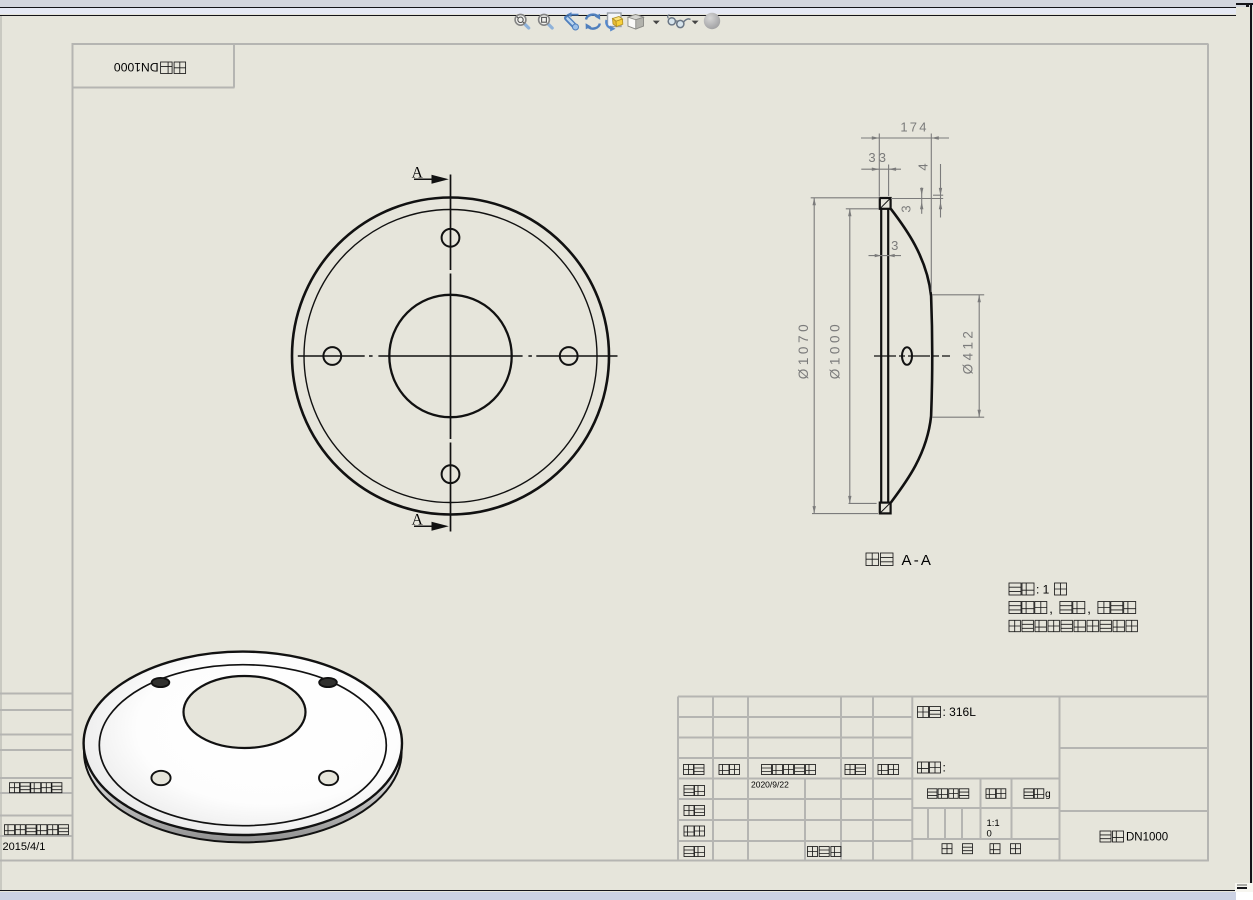 The image size is (1253, 900). Describe the element at coordinates (1048, 794) in the screenshot. I see `svg-text: g` at that location.